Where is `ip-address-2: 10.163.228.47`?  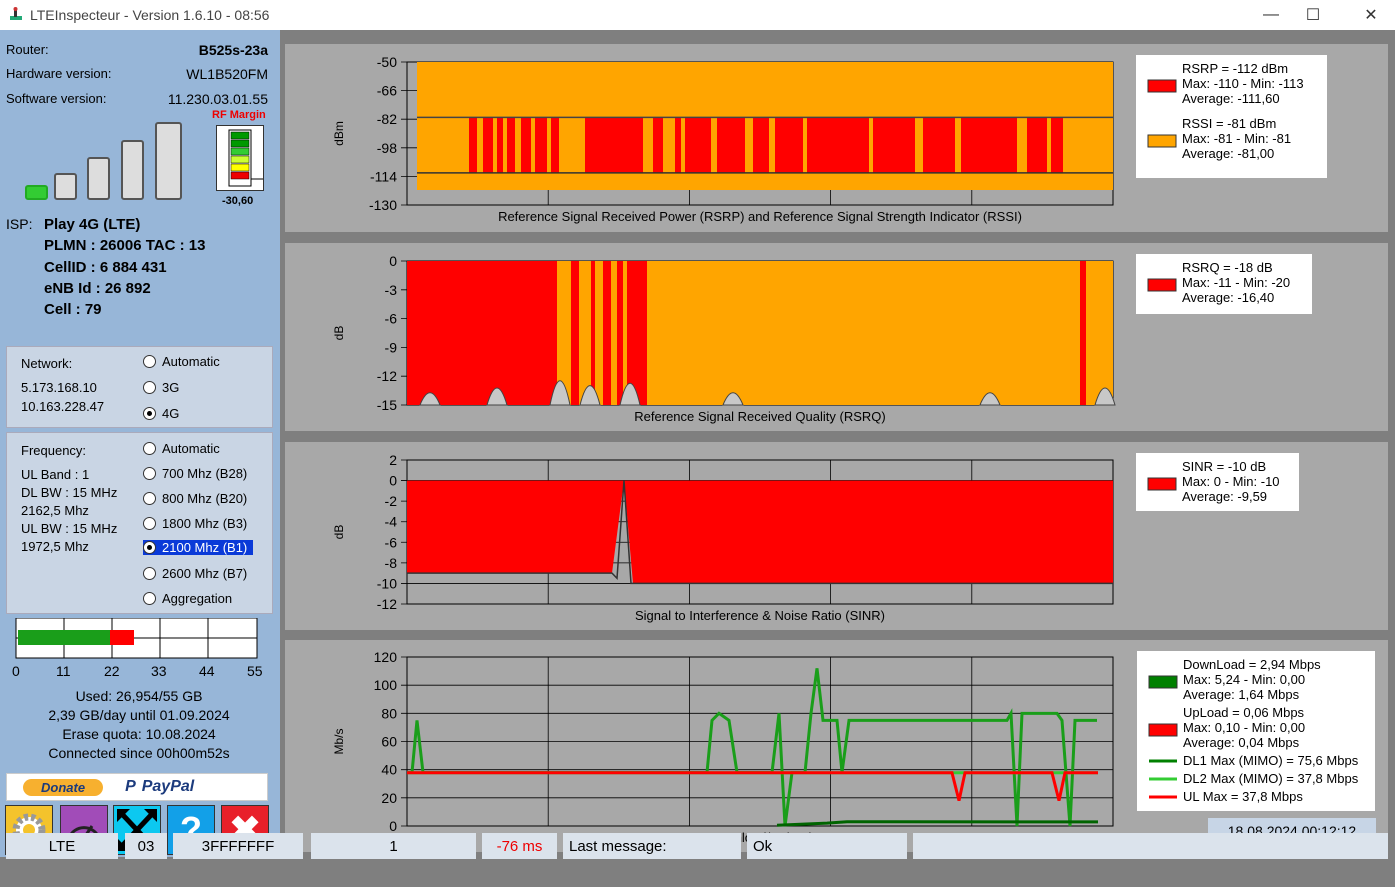 ip-address-2: 10.163.228.47 is located at coordinates (63, 406).